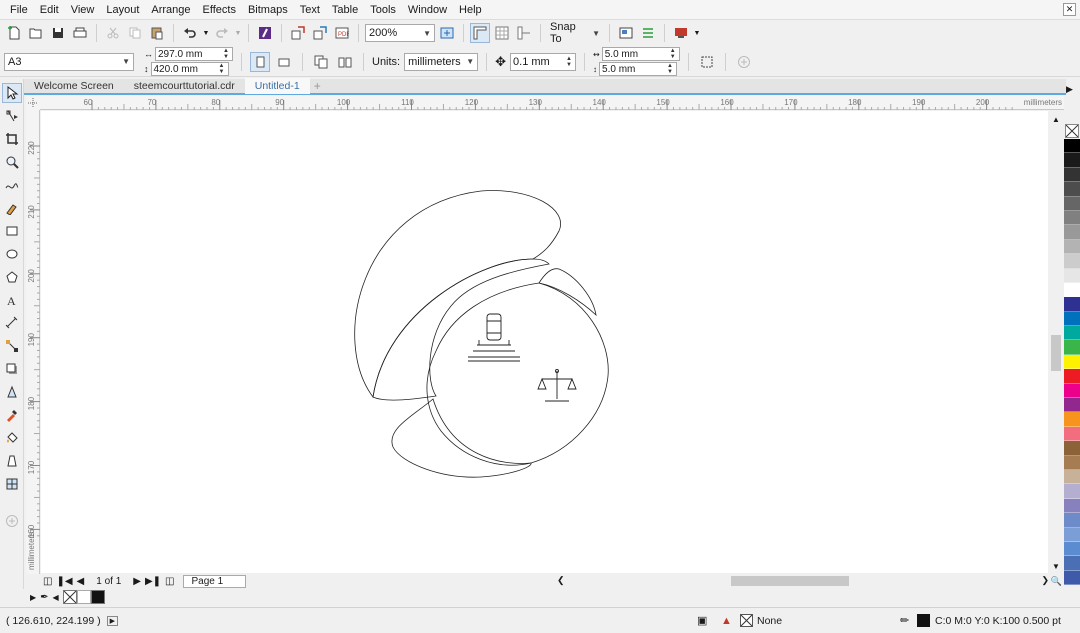 This screenshot has width=1080, height=633. I want to click on page-height-field: 420.0 mm ▲ ▼, so click(189, 69).